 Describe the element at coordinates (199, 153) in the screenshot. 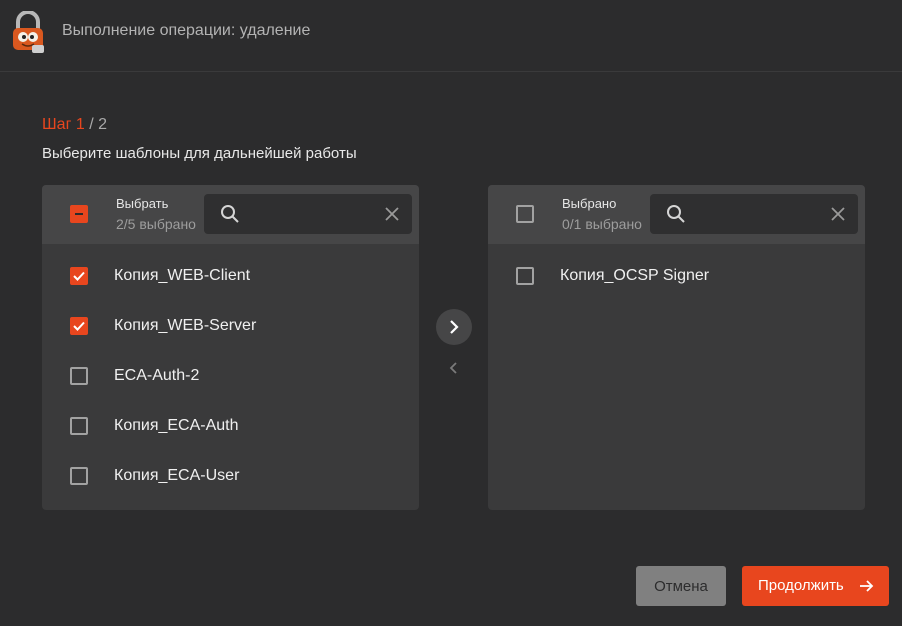

I see `instruction-text: Выберите шаблоны для дальнейшей работы` at that location.